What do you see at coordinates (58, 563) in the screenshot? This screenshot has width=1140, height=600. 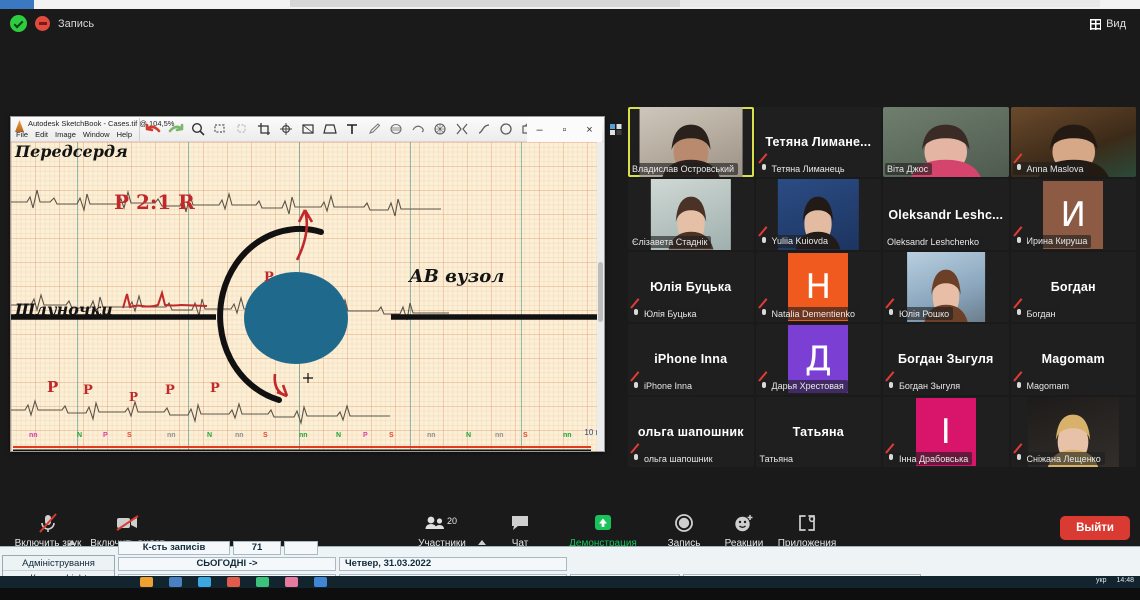 I see `admin-button: Адміністрування` at bounding box center [58, 563].